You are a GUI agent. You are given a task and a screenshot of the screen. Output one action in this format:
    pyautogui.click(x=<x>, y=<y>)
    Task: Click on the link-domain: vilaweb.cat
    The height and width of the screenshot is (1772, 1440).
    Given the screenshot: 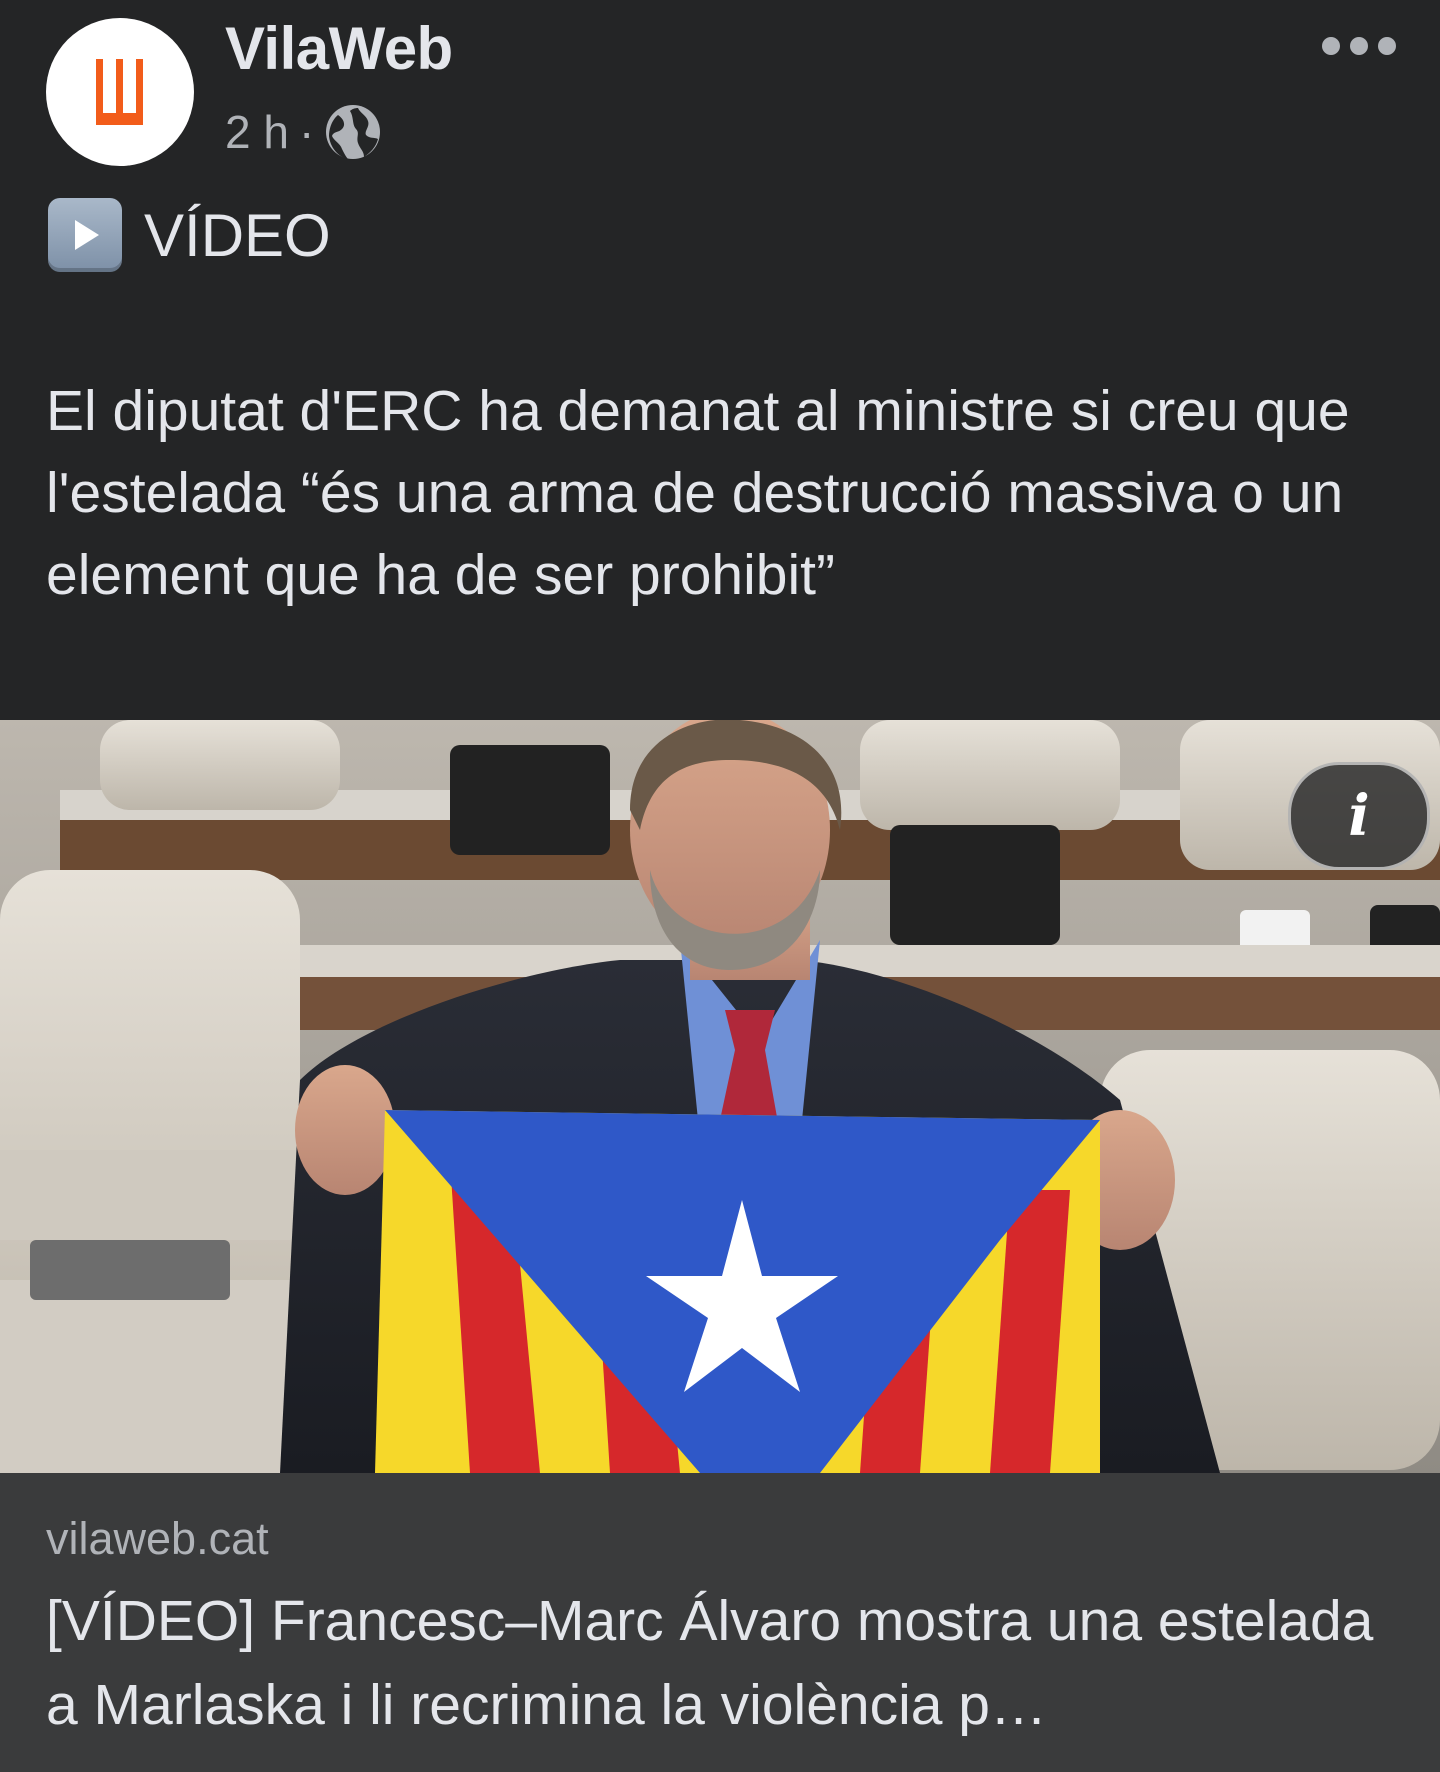 What is the action you would take?
    pyautogui.click(x=157, y=1538)
    